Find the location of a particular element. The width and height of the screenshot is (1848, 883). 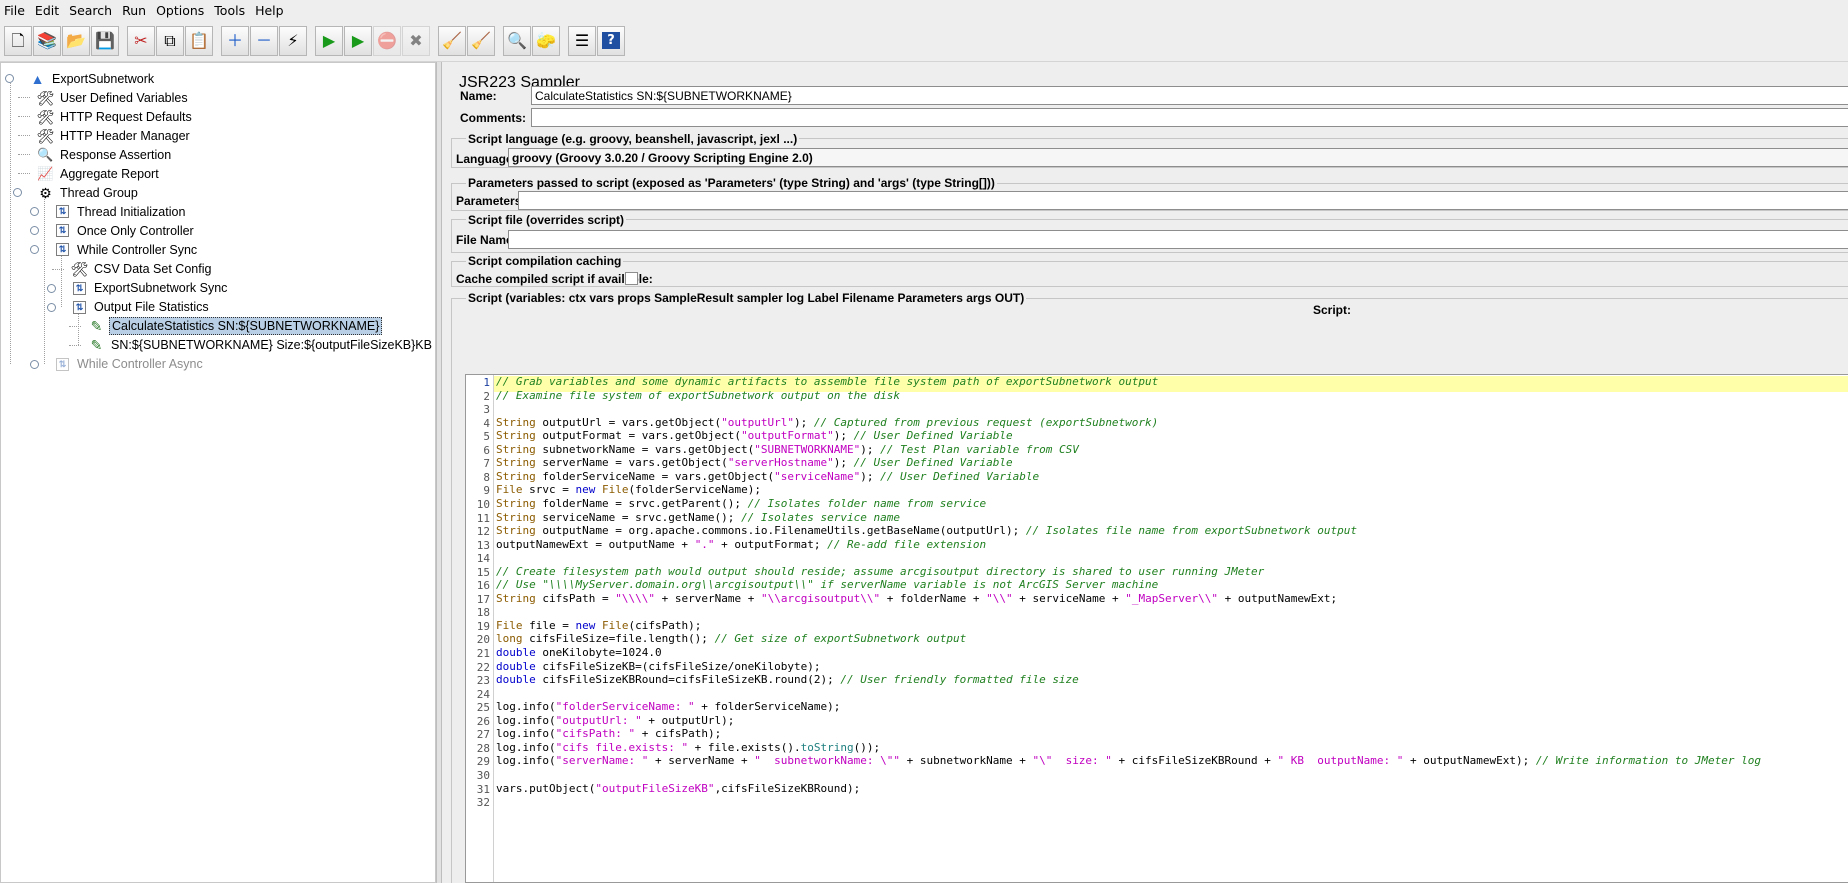

tree-node: 🛠 HTTP Request Defaults is located at coordinates (115, 116).